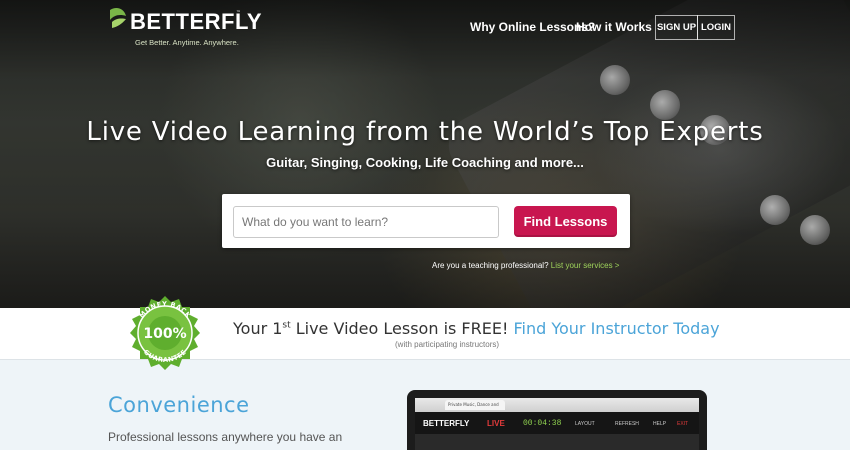 The image size is (850, 450). What do you see at coordinates (542, 423) in the screenshot?
I see `session-timer: 00:04:38` at bounding box center [542, 423].